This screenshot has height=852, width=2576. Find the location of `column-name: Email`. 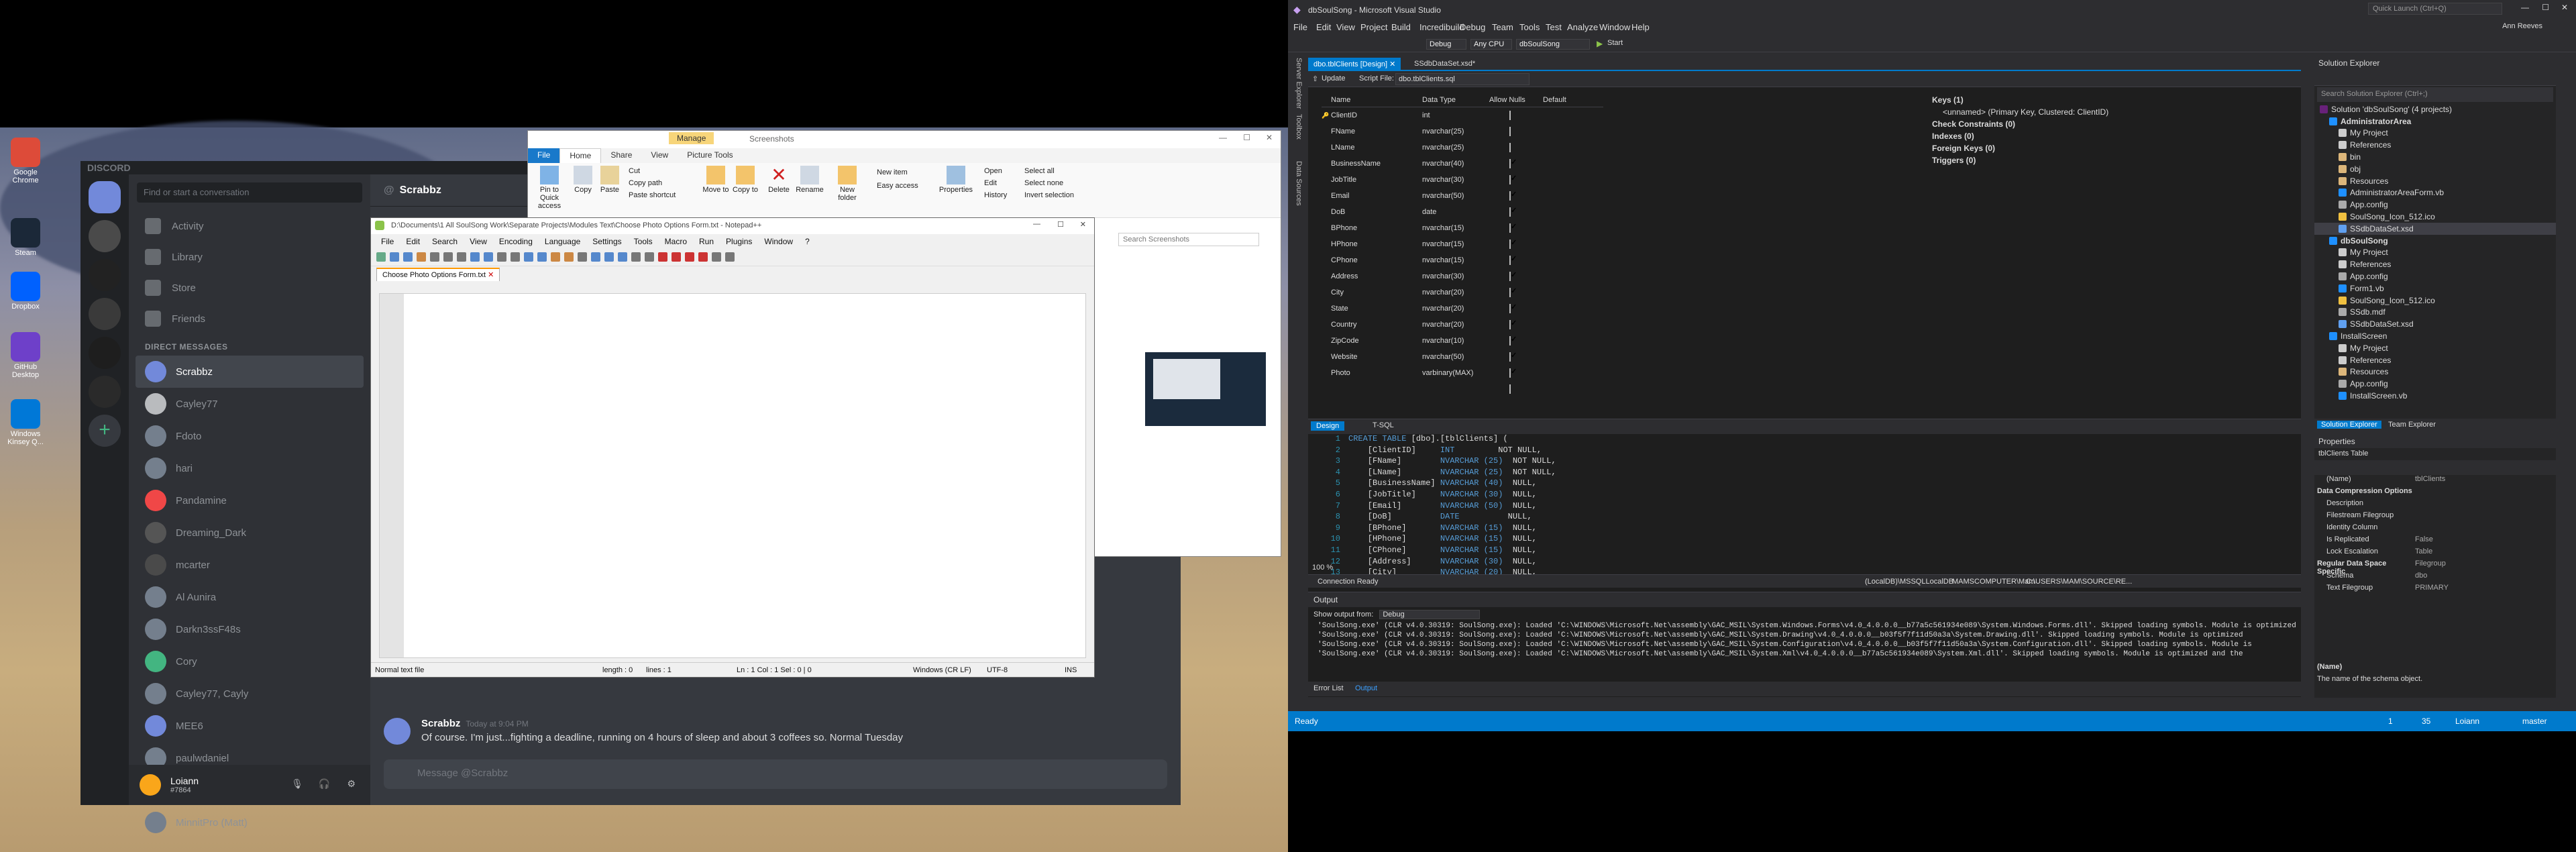

column-name: Email is located at coordinates (1372, 196).